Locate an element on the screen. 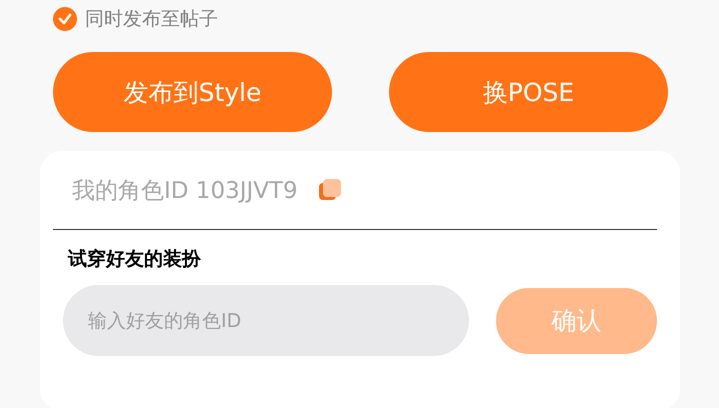 Image resolution: width=719 pixels, height=408 pixels. checkbox-label: 同时发布至帖子 is located at coordinates (151, 19).